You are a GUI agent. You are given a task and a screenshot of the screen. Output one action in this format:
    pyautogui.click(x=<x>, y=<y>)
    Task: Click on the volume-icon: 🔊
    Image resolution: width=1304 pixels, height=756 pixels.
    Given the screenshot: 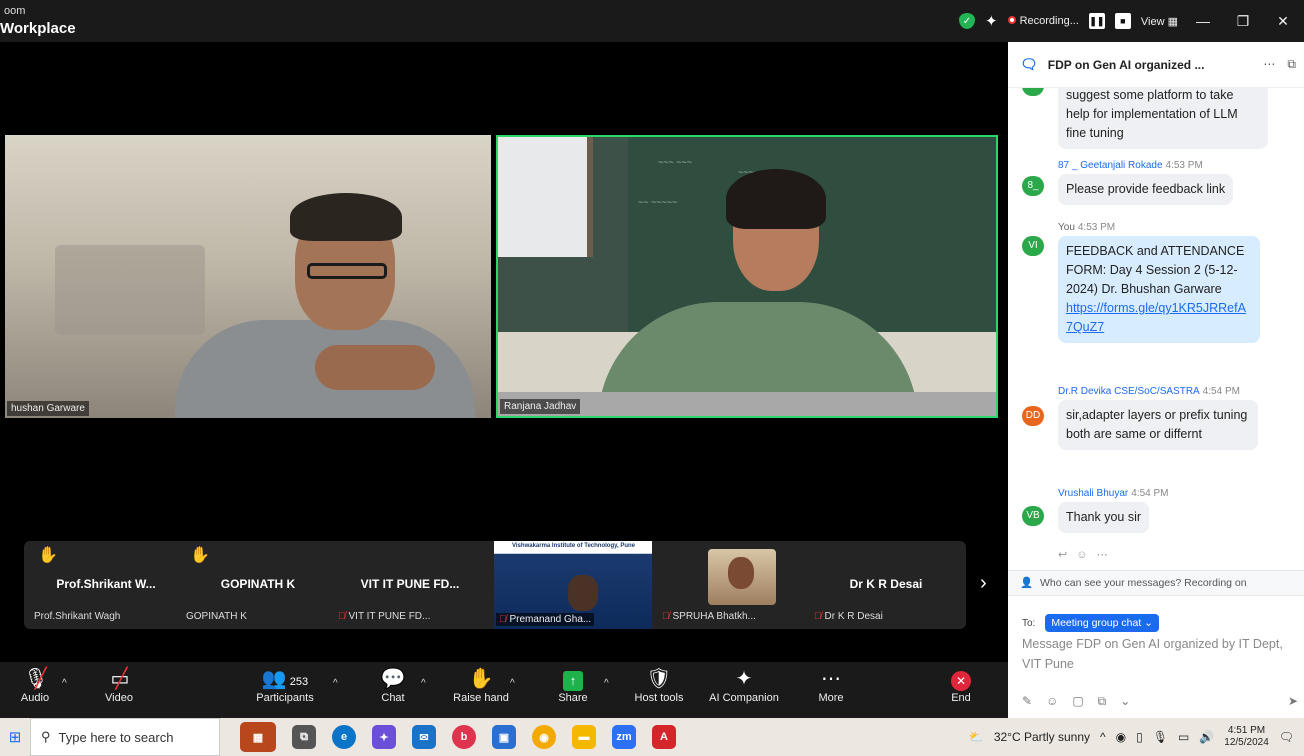 What is the action you would take?
    pyautogui.click(x=1206, y=737)
    